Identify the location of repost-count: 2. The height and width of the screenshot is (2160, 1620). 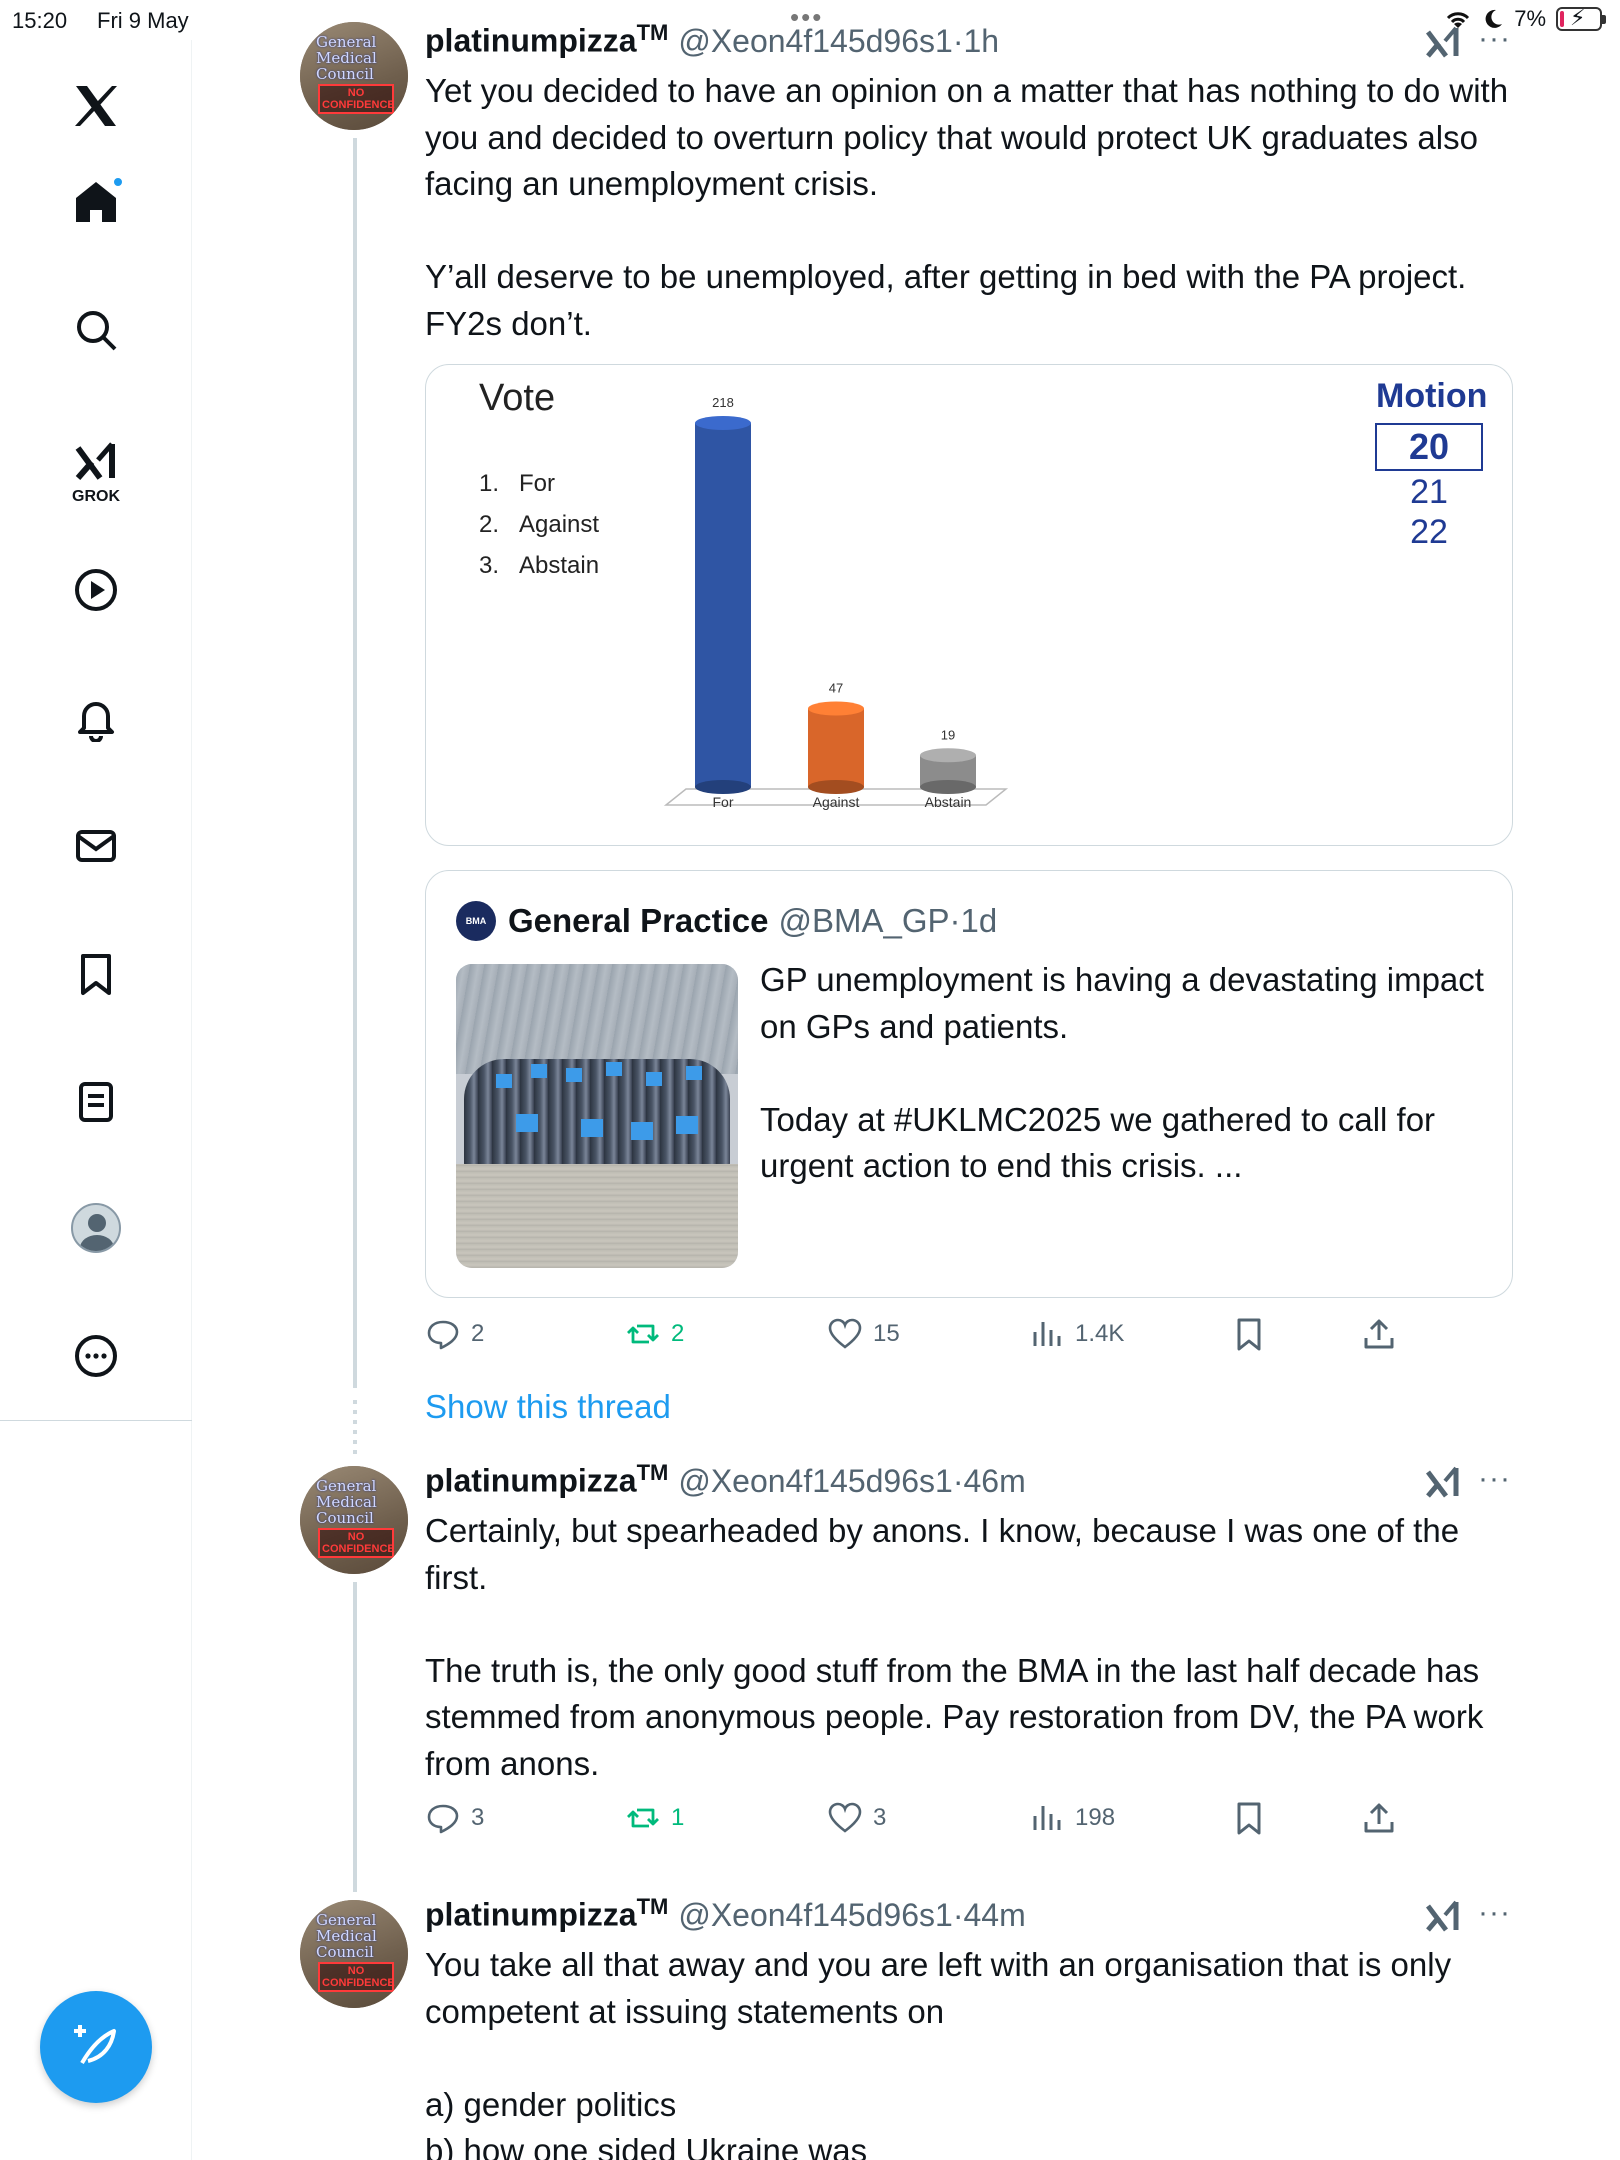
(678, 1333).